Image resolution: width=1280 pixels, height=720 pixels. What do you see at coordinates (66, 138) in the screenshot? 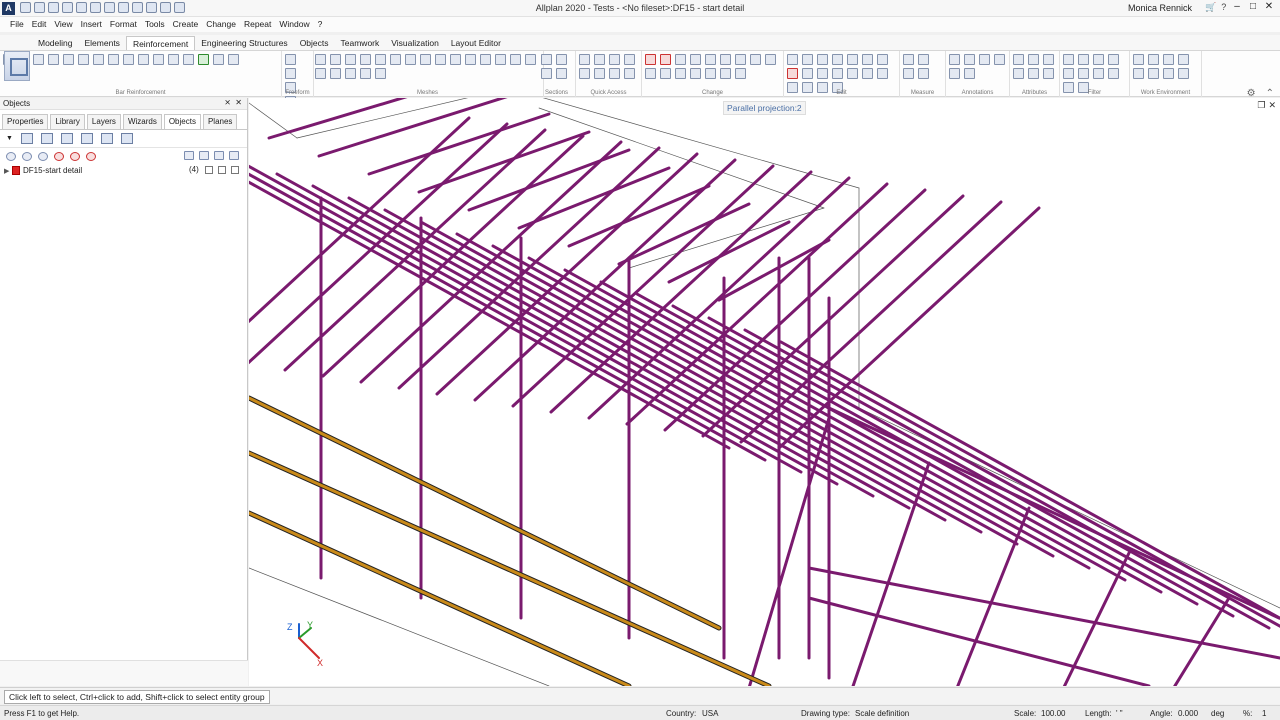
I see `layer-view-icon` at bounding box center [66, 138].